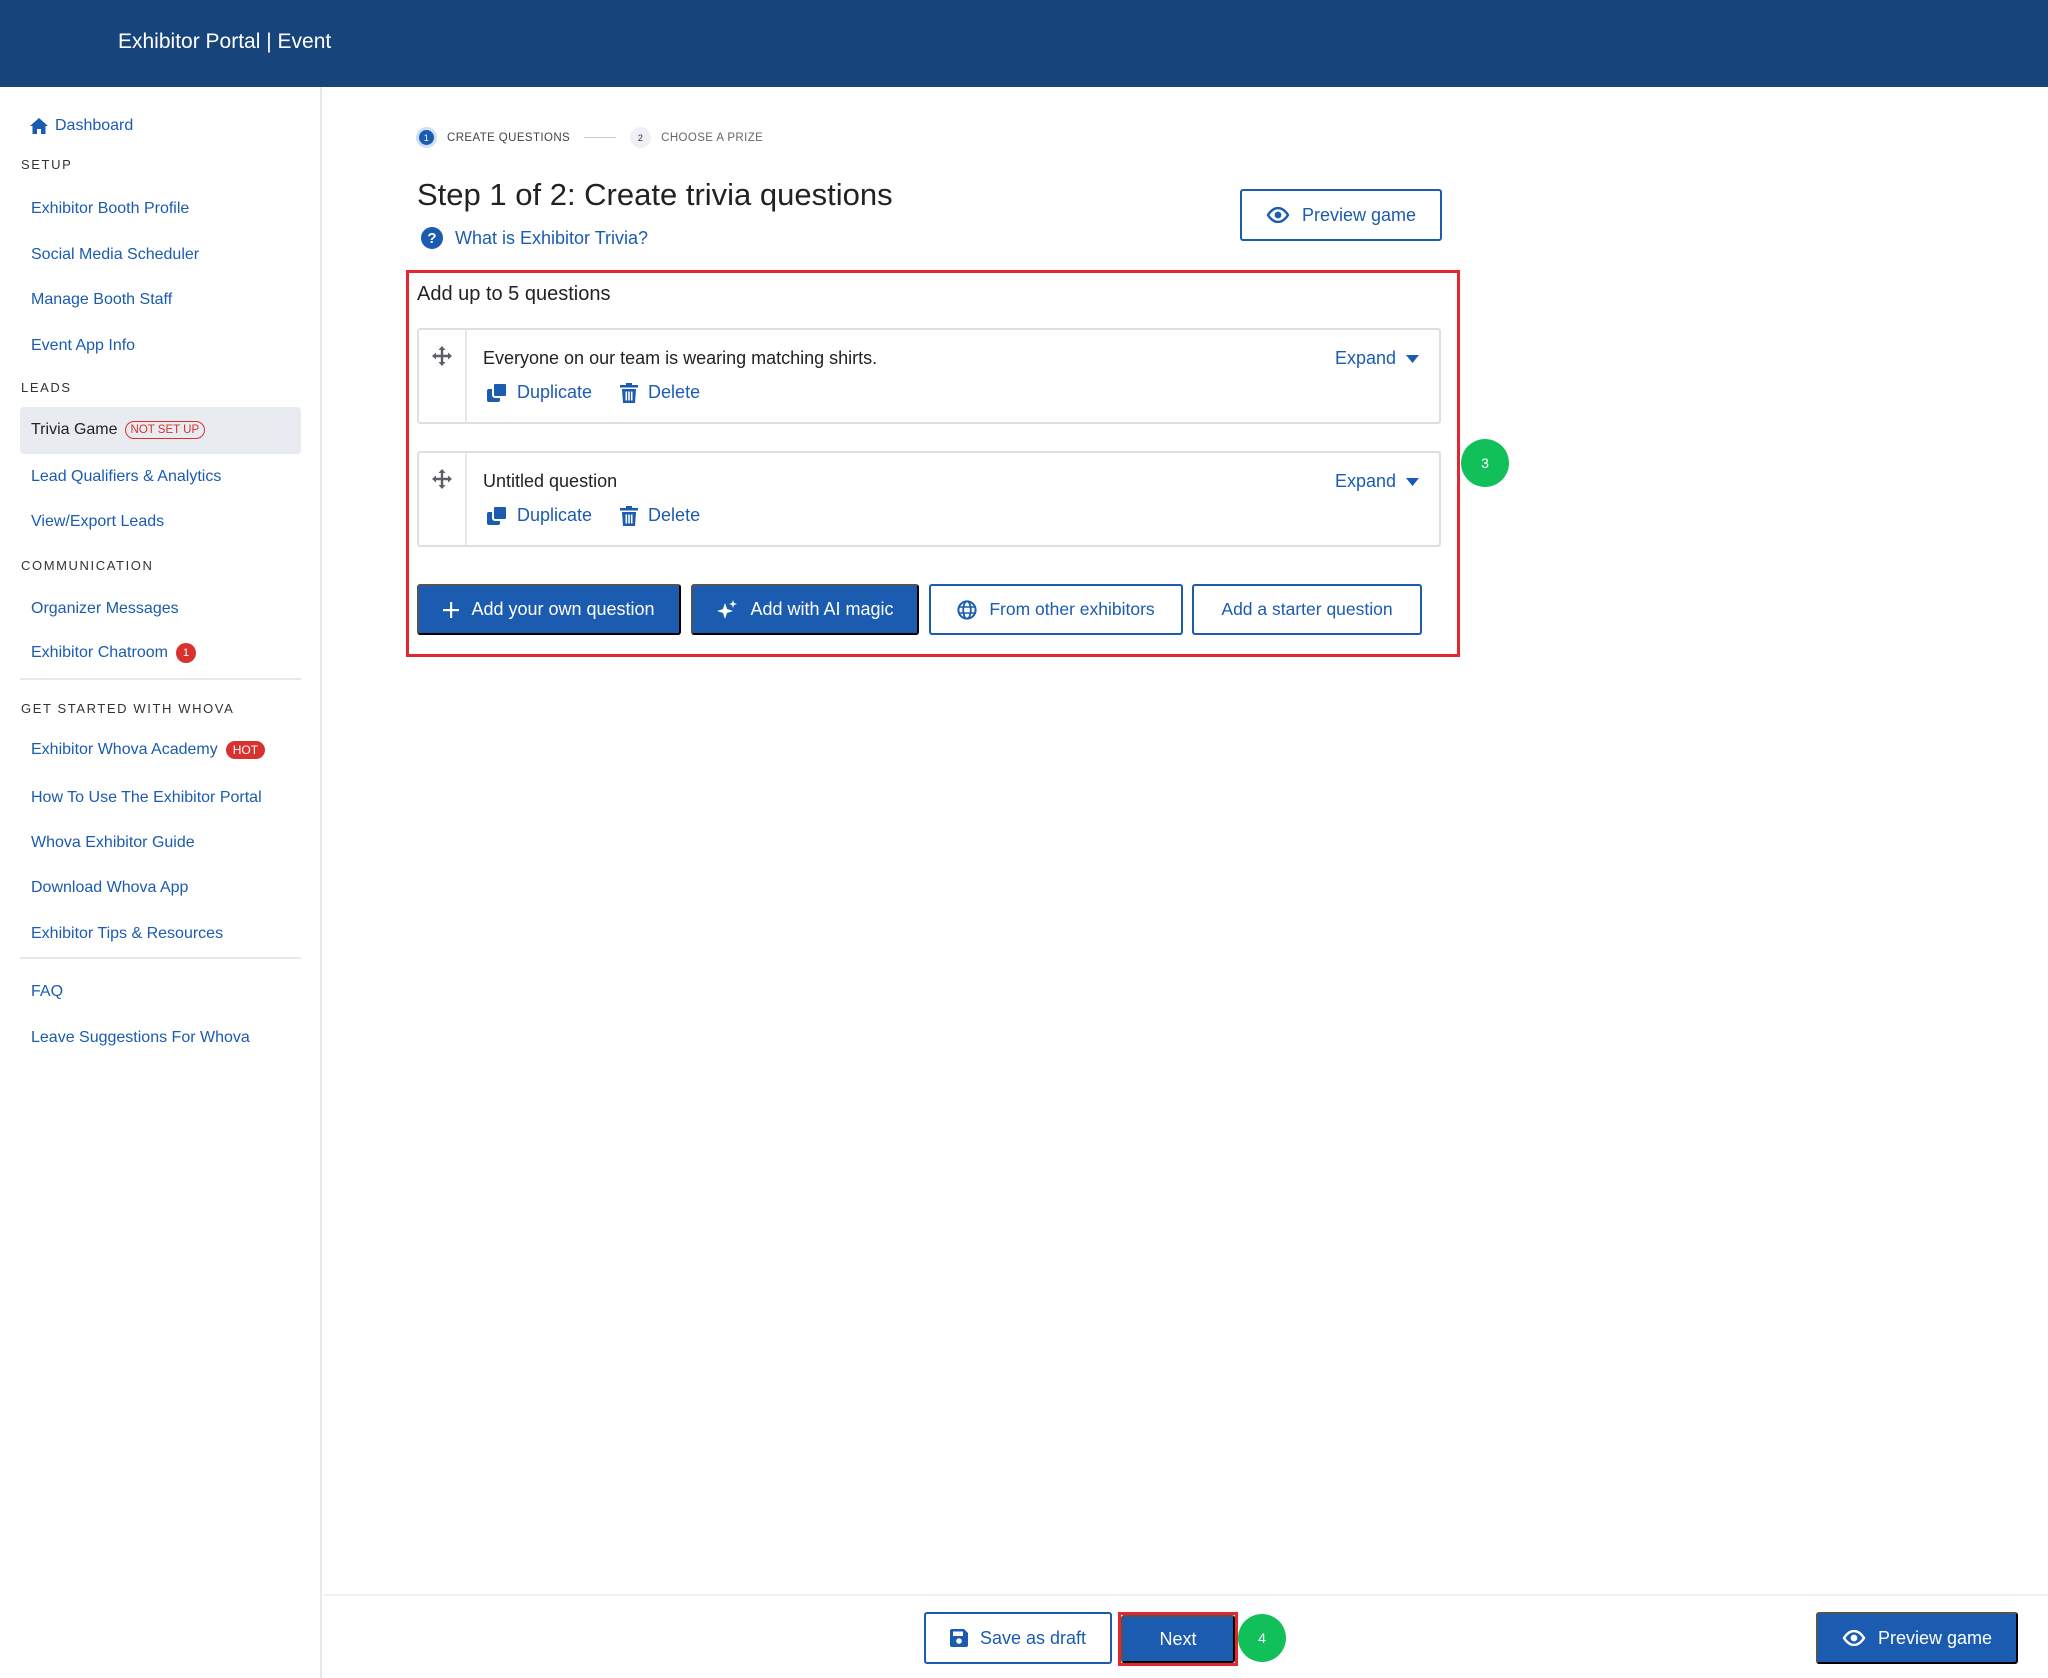 The image size is (2048, 1678). I want to click on preview-game-label: Preview game, so click(1359, 214).